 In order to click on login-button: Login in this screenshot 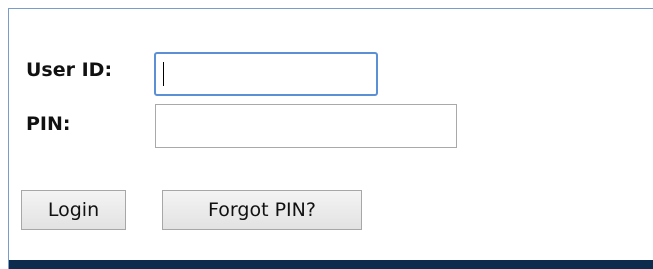, I will do `click(73, 210)`.